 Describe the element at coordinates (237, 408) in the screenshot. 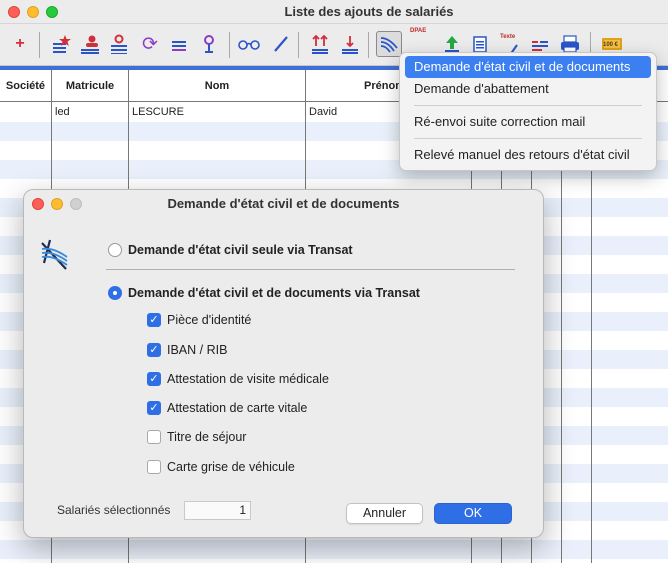

I see `checkbox-label: Attestation de carte vitale` at that location.